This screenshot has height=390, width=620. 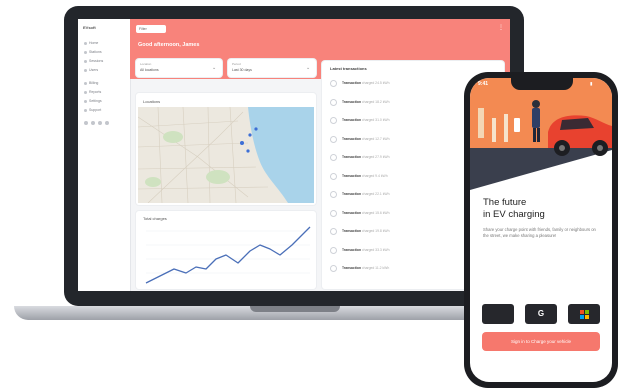 I want to click on sidebar-item-support: Support, so click(x=92, y=110).